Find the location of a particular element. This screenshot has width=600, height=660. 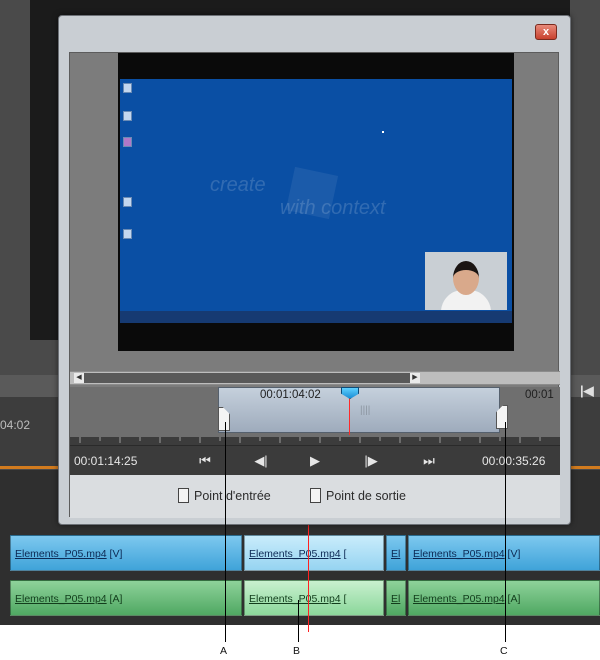

trim-timeline: 00:01:04:02 00:01 |||| is located at coordinates (315, 412).